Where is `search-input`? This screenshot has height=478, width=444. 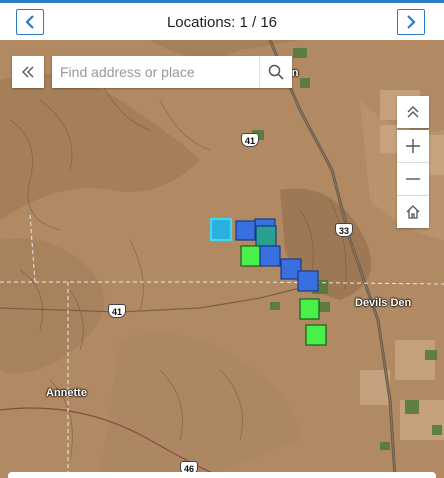 search-input is located at coordinates (155, 72).